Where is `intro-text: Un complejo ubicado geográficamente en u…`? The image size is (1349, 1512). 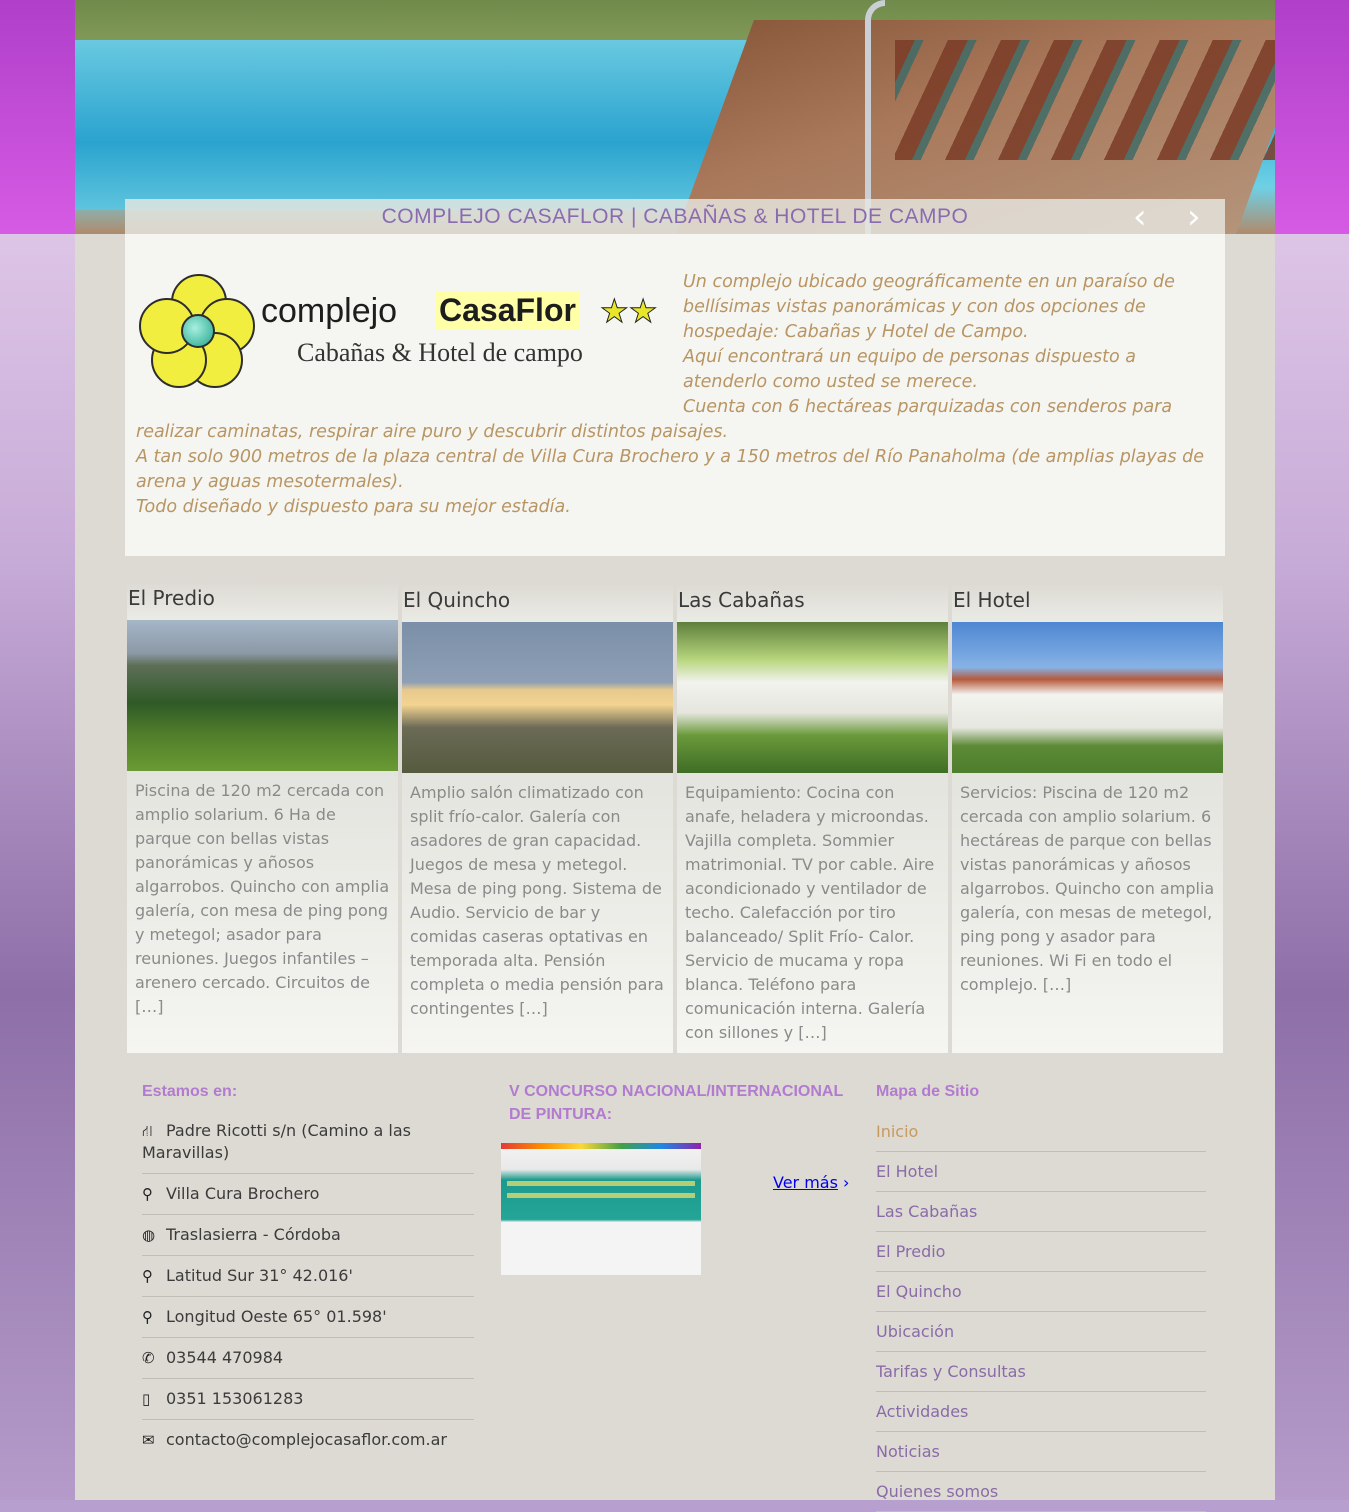
intro-text: Un complejo ubicado geográficamente en u… is located at coordinates (676, 395).